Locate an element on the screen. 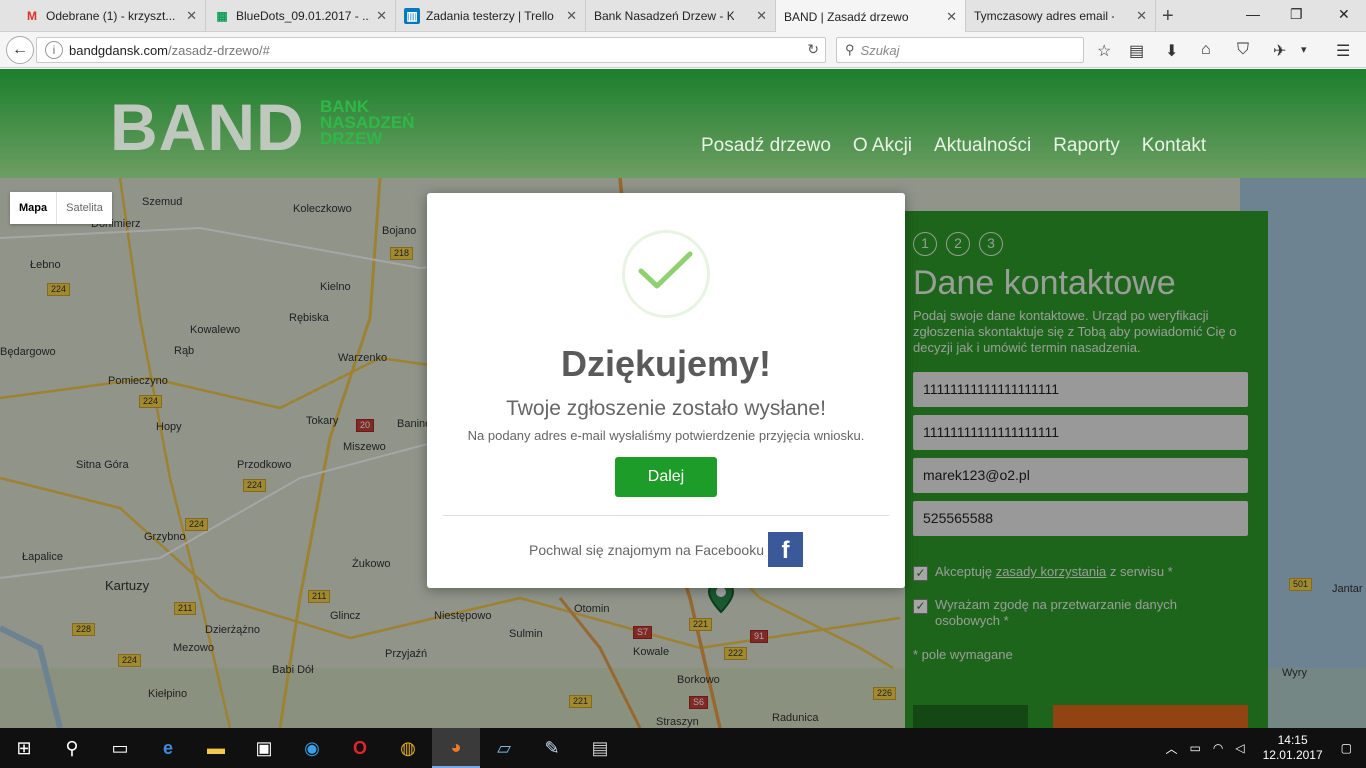  minimize-icon: — is located at coordinates (1253, 14).